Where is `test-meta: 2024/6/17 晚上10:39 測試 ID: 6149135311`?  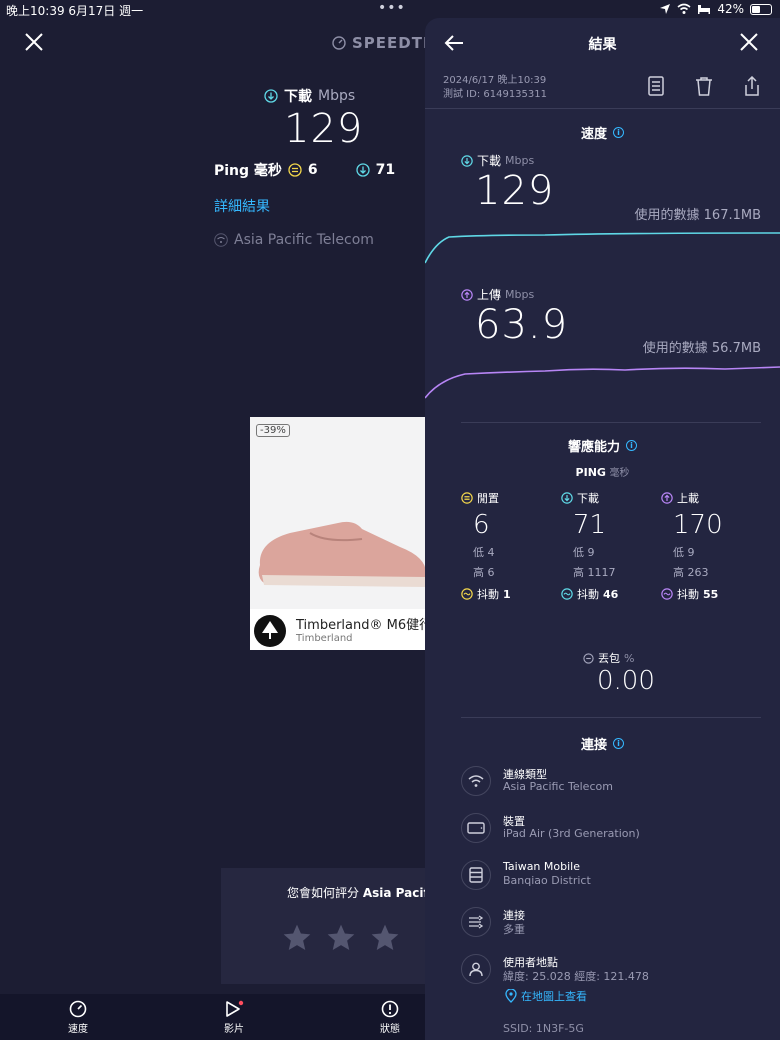 test-meta: 2024/6/17 晚上10:39 測試 ID: 6149135311 is located at coordinates (495, 88).